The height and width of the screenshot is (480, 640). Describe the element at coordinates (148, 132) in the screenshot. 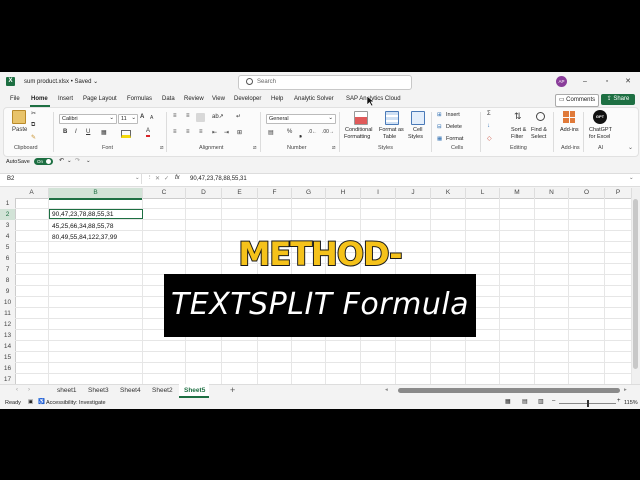

I see `font-color-icon: A` at that location.